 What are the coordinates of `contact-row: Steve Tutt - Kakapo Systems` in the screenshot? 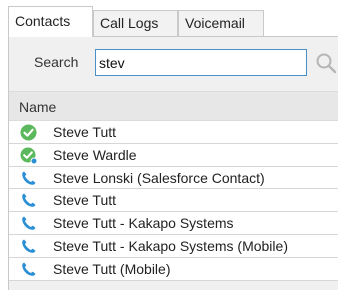 It's located at (173, 223).